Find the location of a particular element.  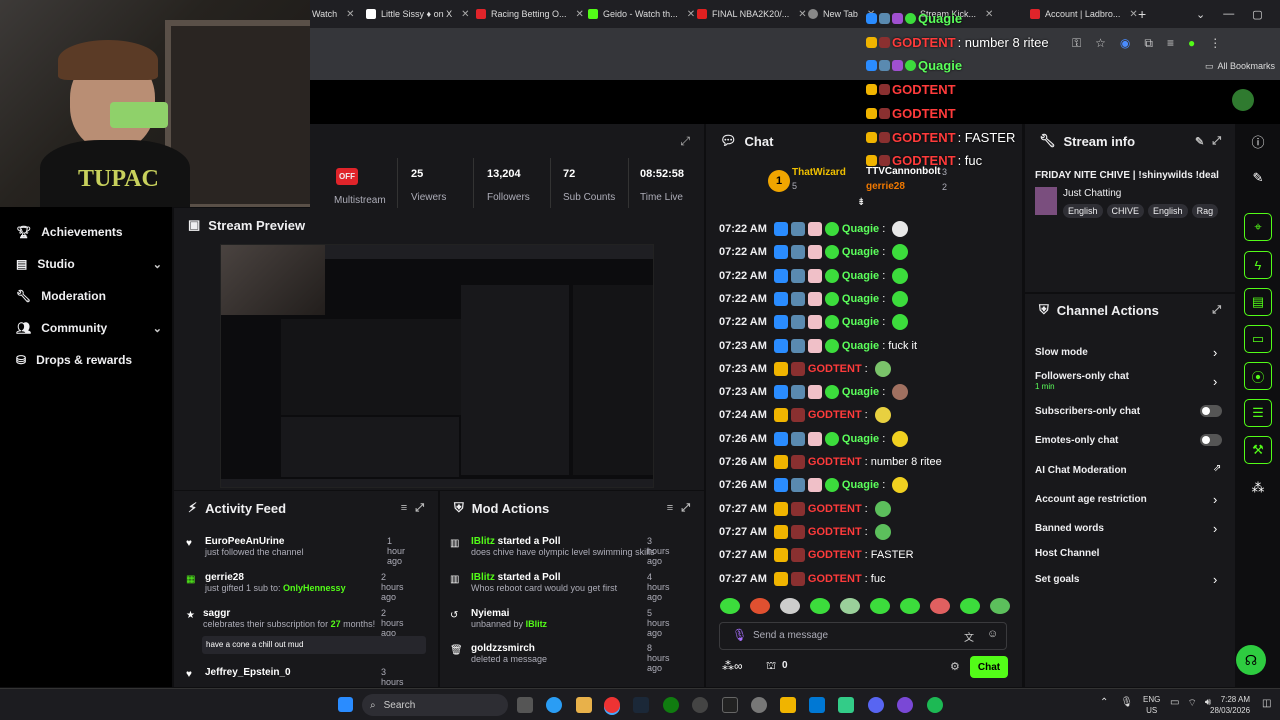

profile-avatar: ● is located at coordinates (1191, 43).